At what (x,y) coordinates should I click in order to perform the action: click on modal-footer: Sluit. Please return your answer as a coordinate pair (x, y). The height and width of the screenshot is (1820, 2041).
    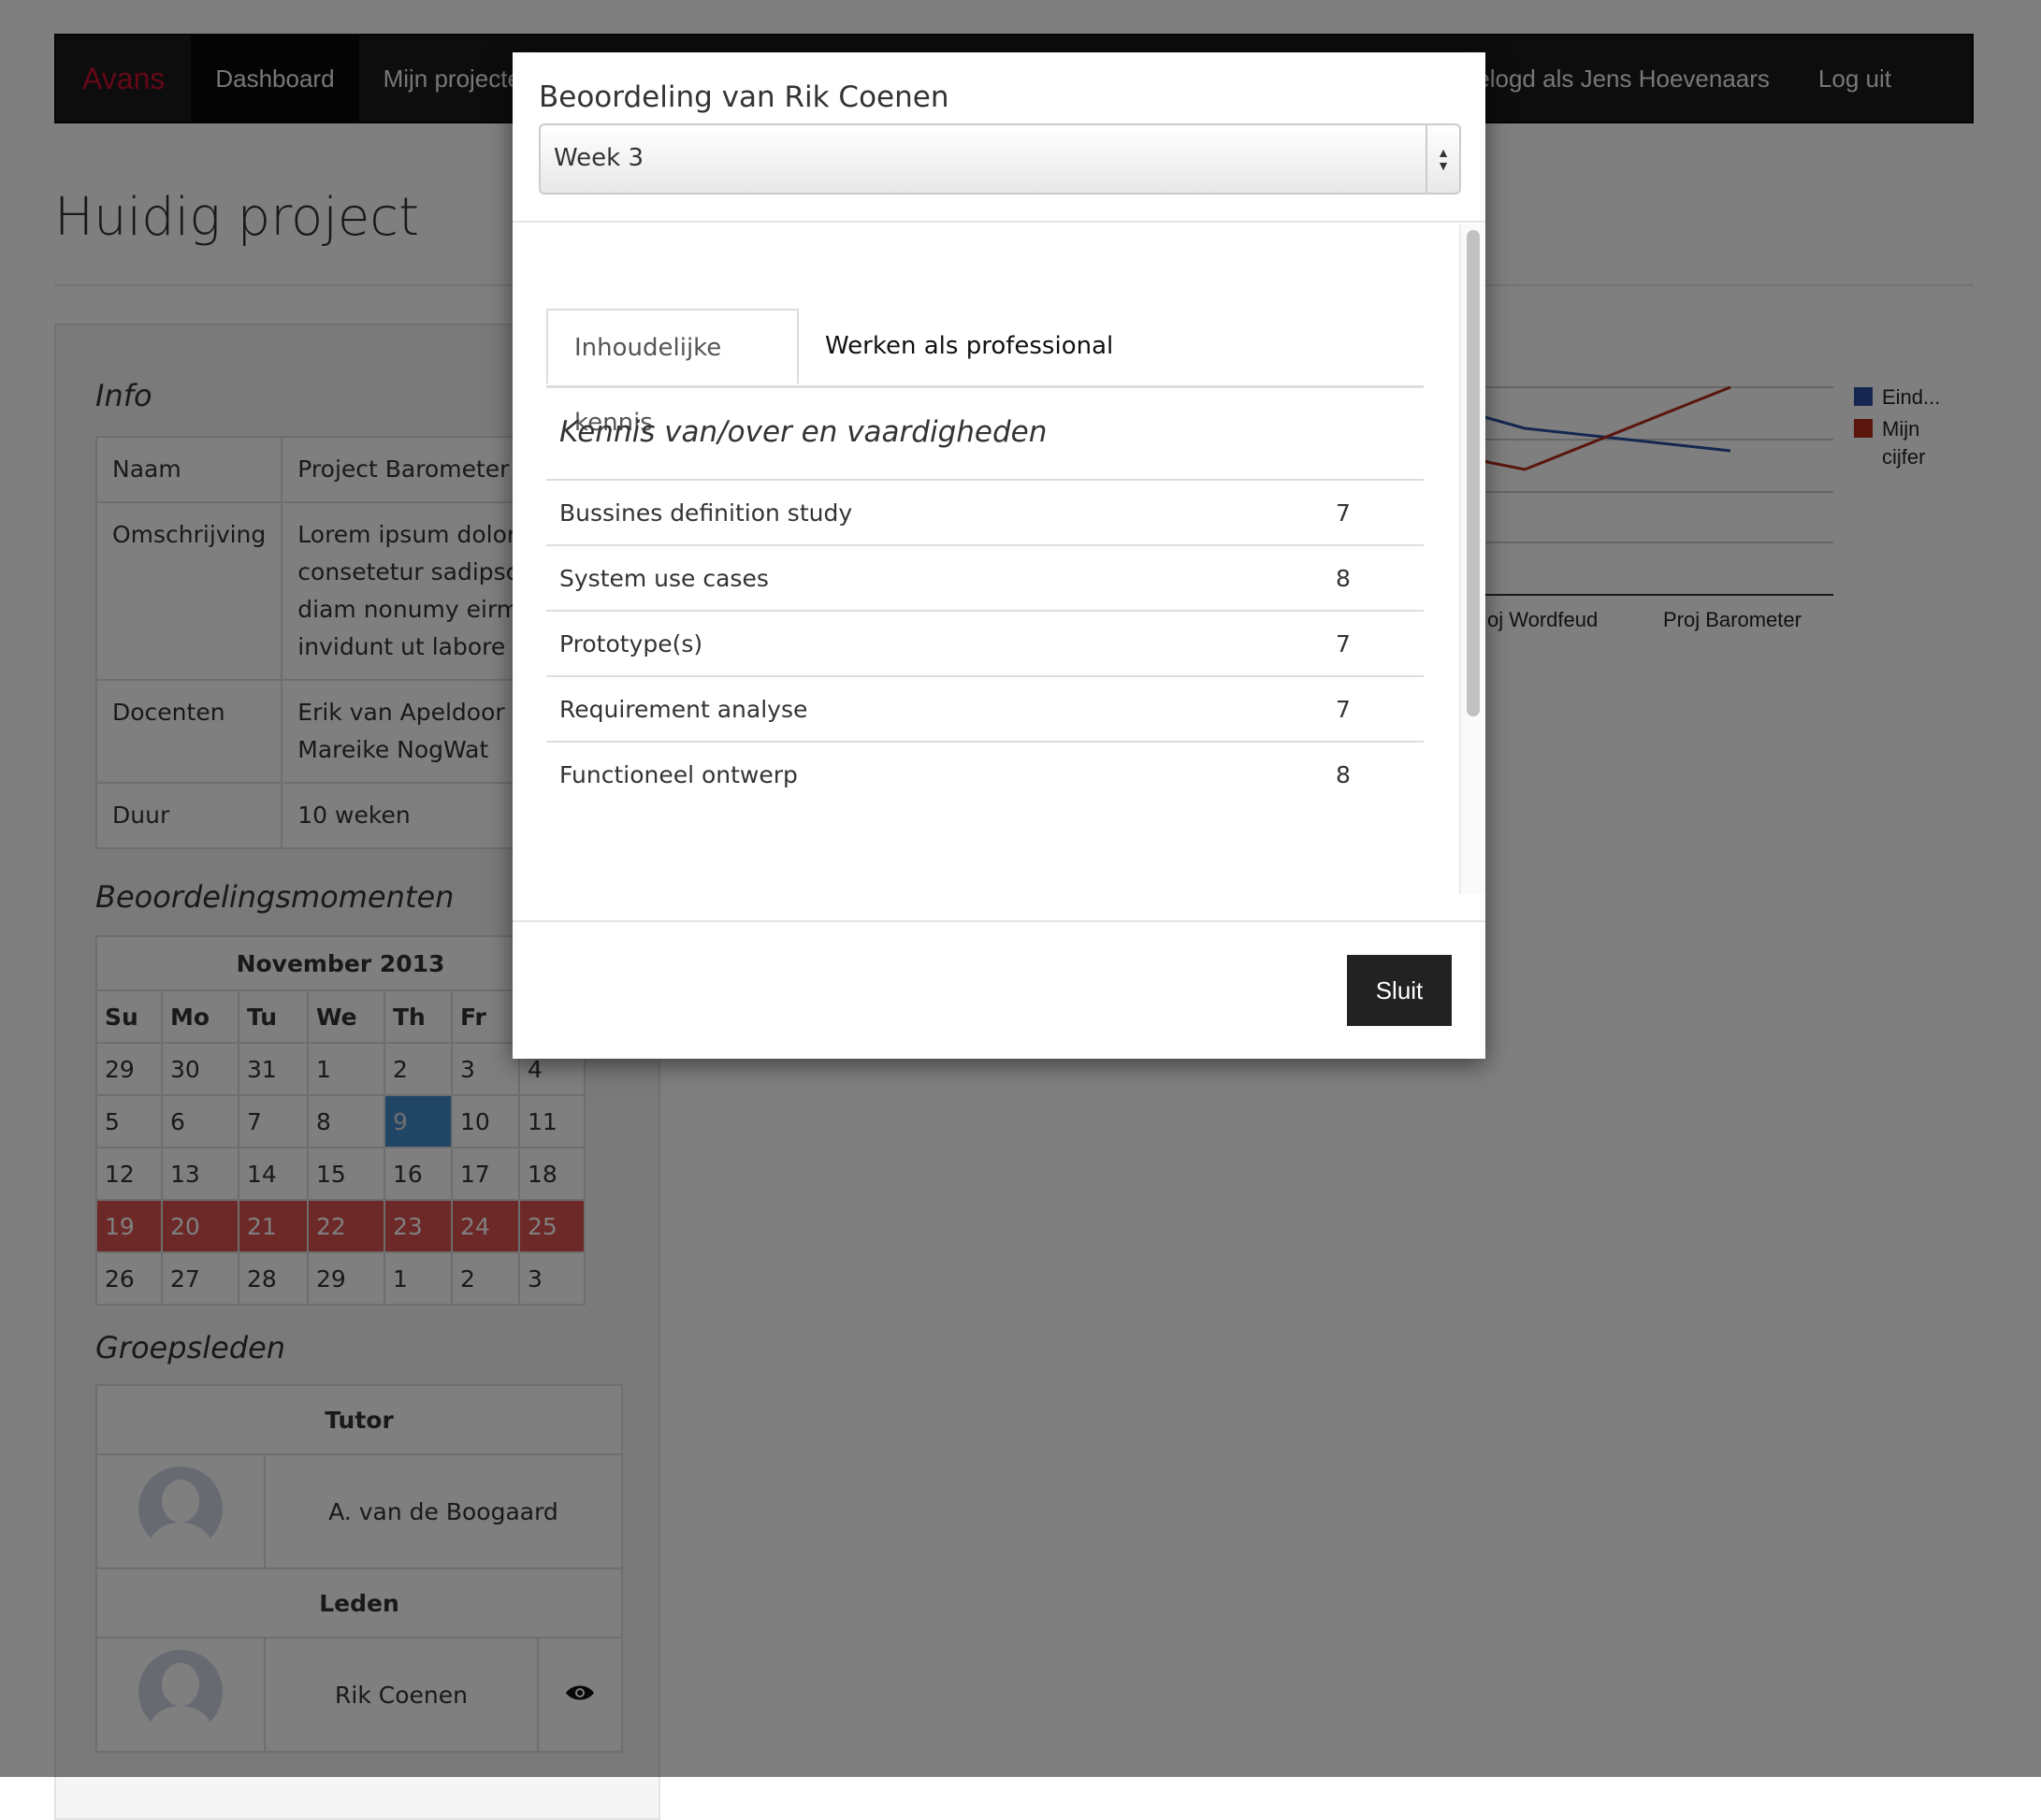
    Looking at the image, I should click on (999, 989).